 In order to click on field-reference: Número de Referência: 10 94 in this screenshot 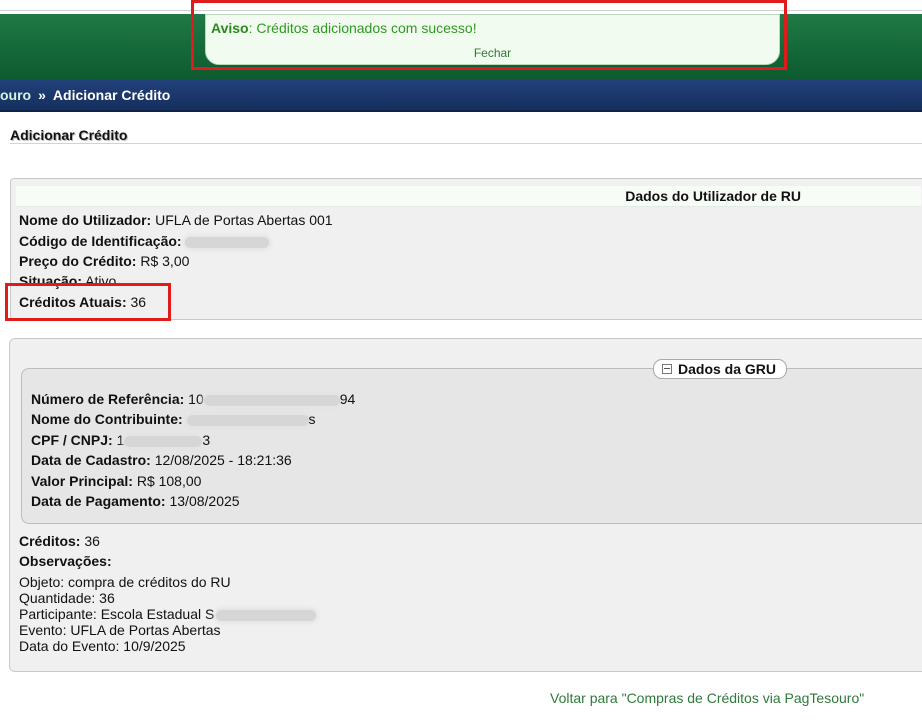, I will do `click(193, 399)`.